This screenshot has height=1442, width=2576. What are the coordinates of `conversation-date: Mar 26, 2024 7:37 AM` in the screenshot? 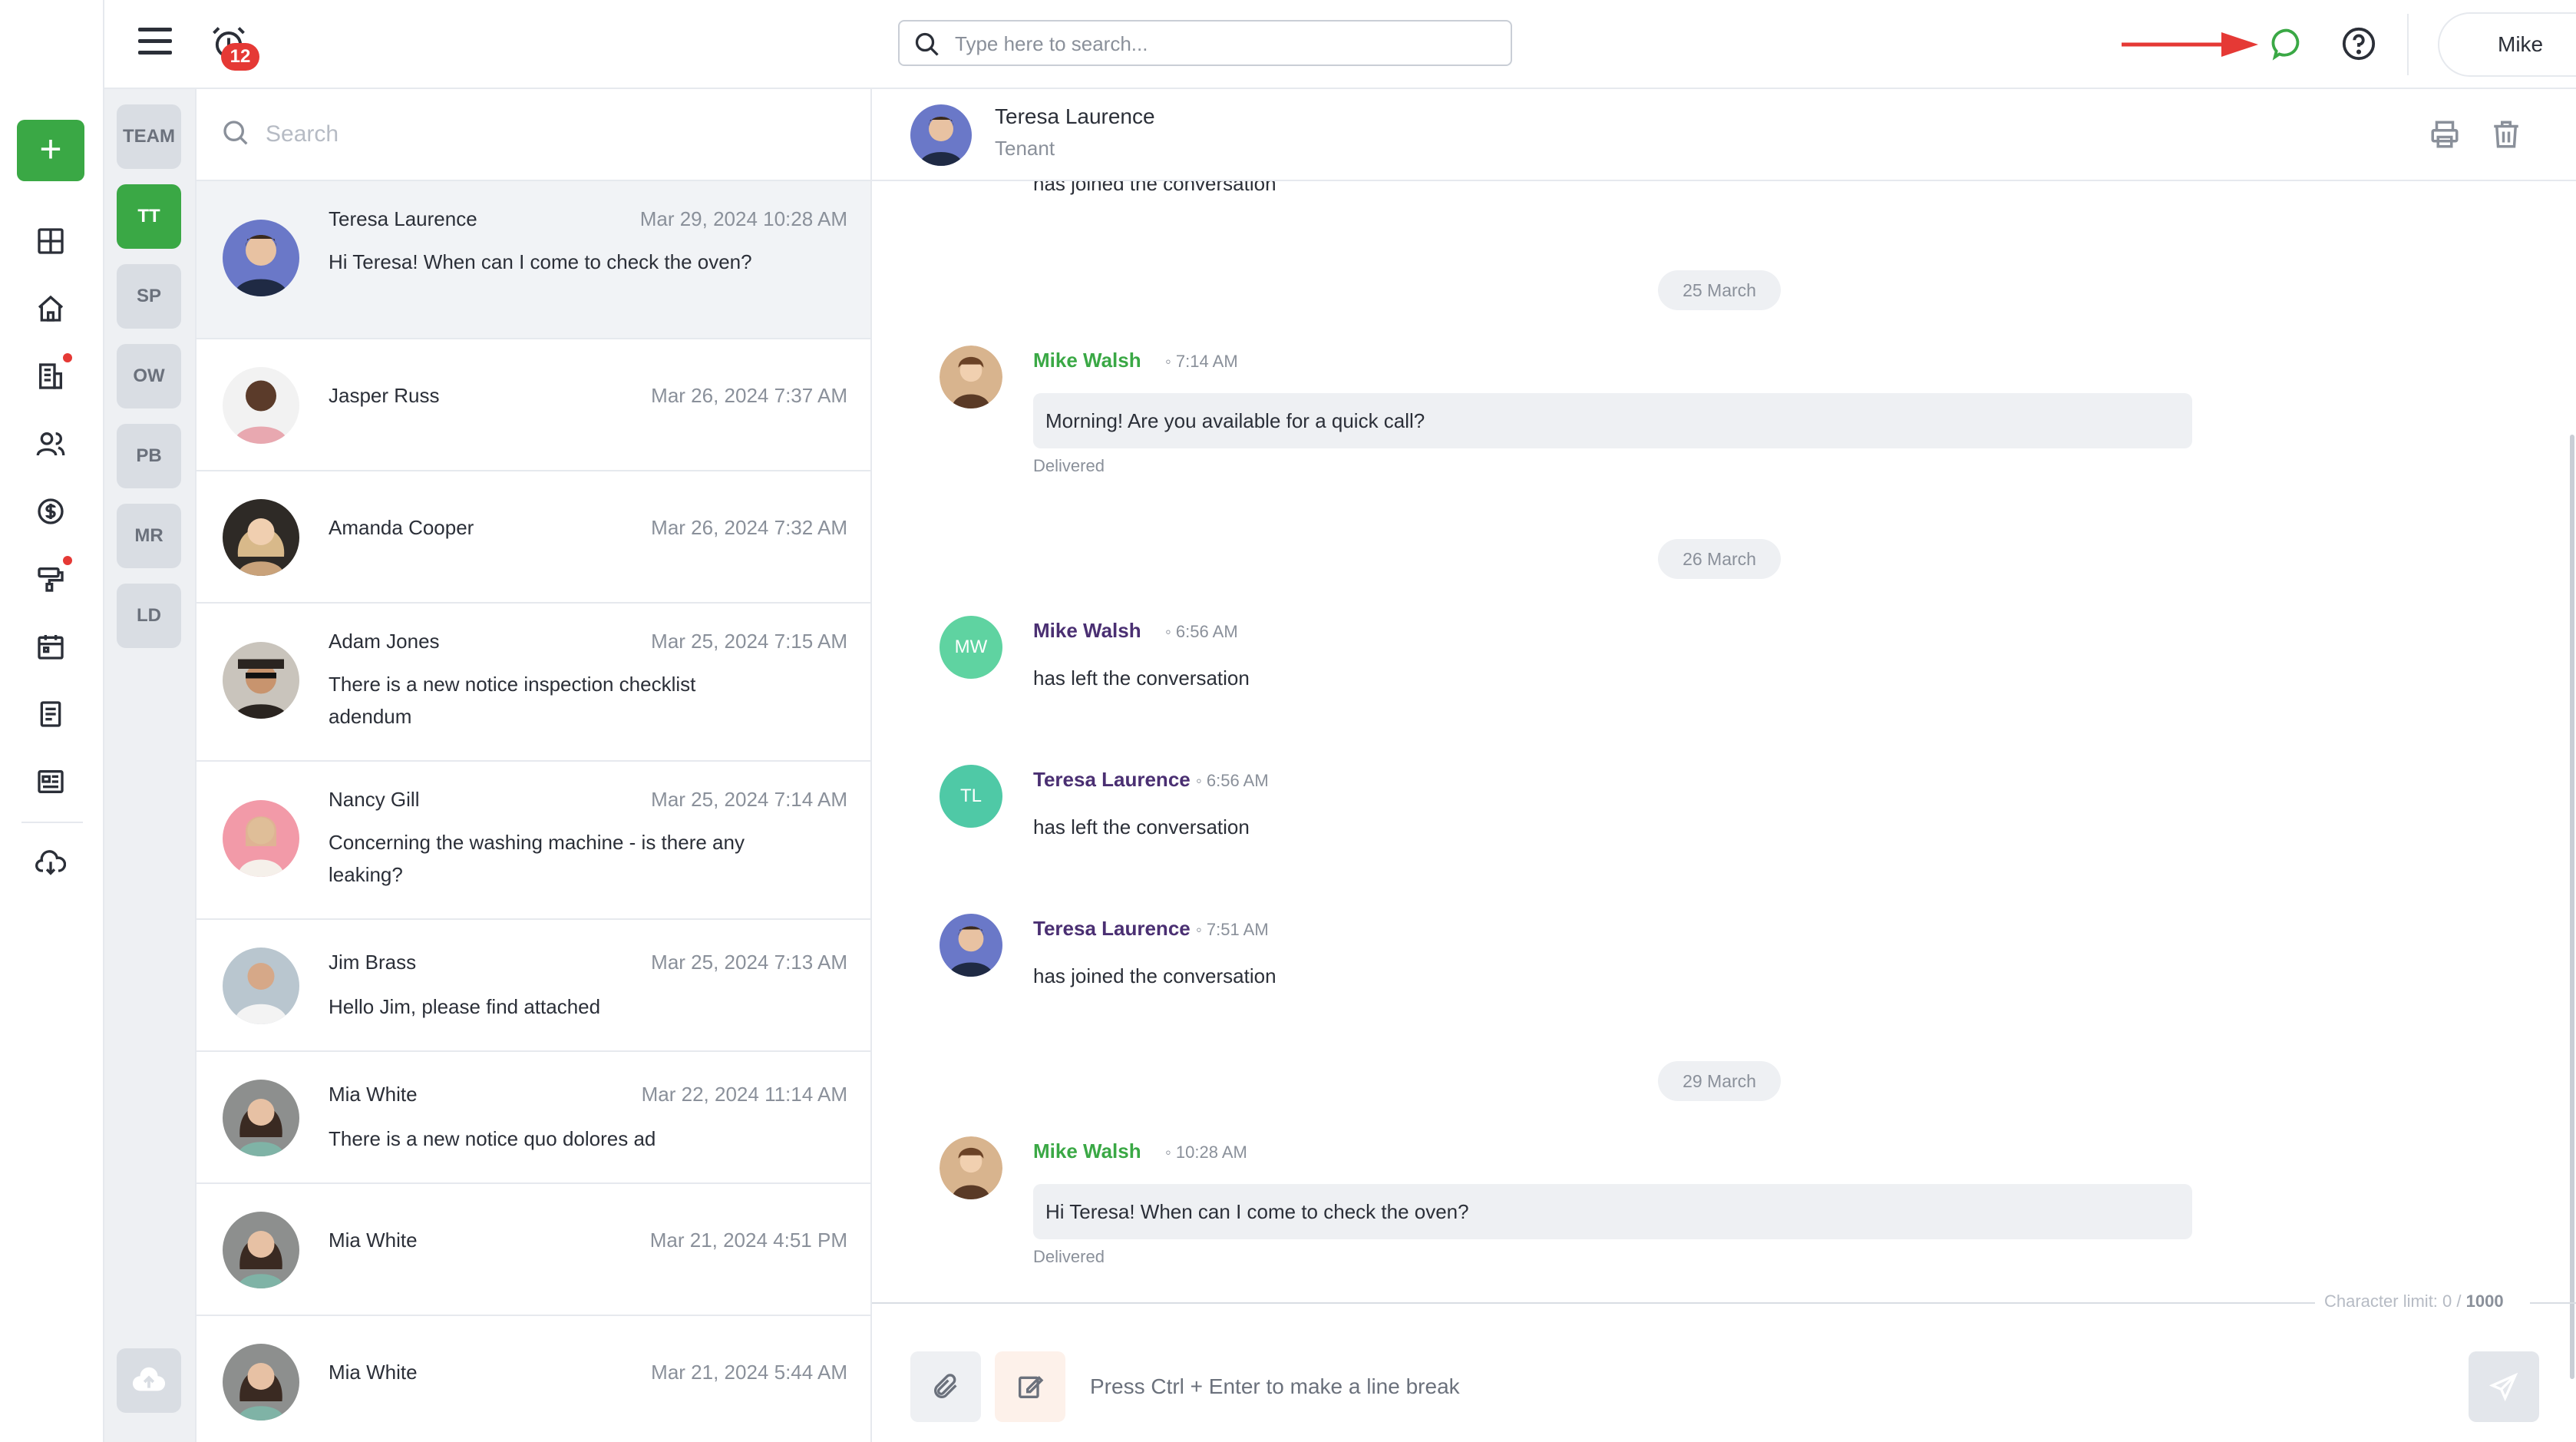 It's located at (749, 396).